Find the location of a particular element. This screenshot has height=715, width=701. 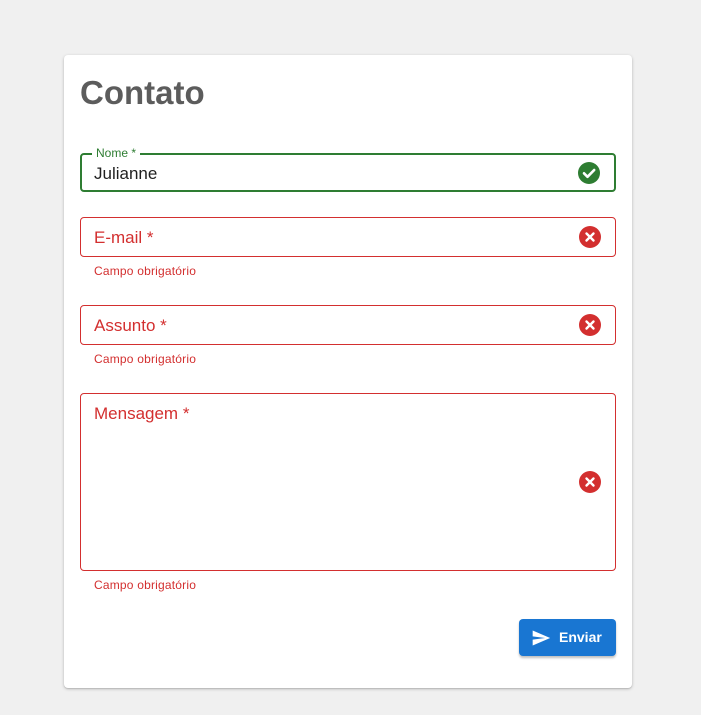

name-field-value: Julianne is located at coordinates (125, 174).